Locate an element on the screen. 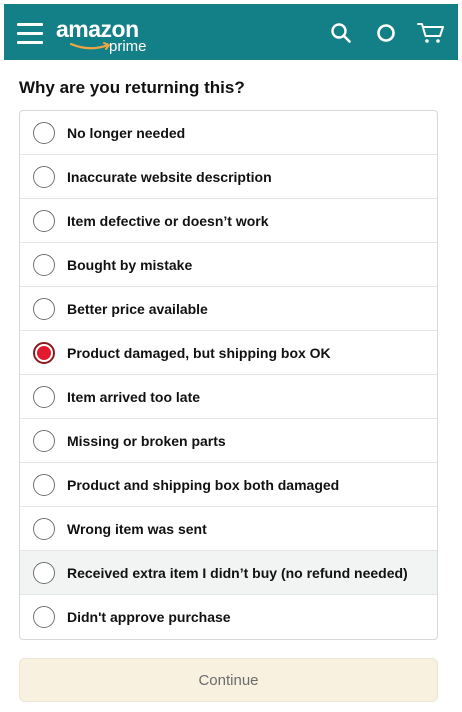  amazon-prime-logo: amazon prime is located at coordinates (111, 36).